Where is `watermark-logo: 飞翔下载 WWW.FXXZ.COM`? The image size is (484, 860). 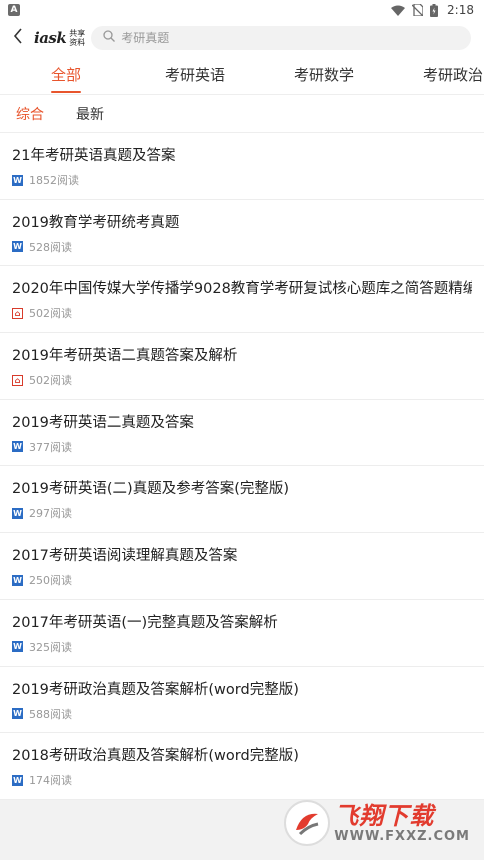 watermark-logo: 飞翔下载 WWW.FXXZ.COM is located at coordinates (377, 823).